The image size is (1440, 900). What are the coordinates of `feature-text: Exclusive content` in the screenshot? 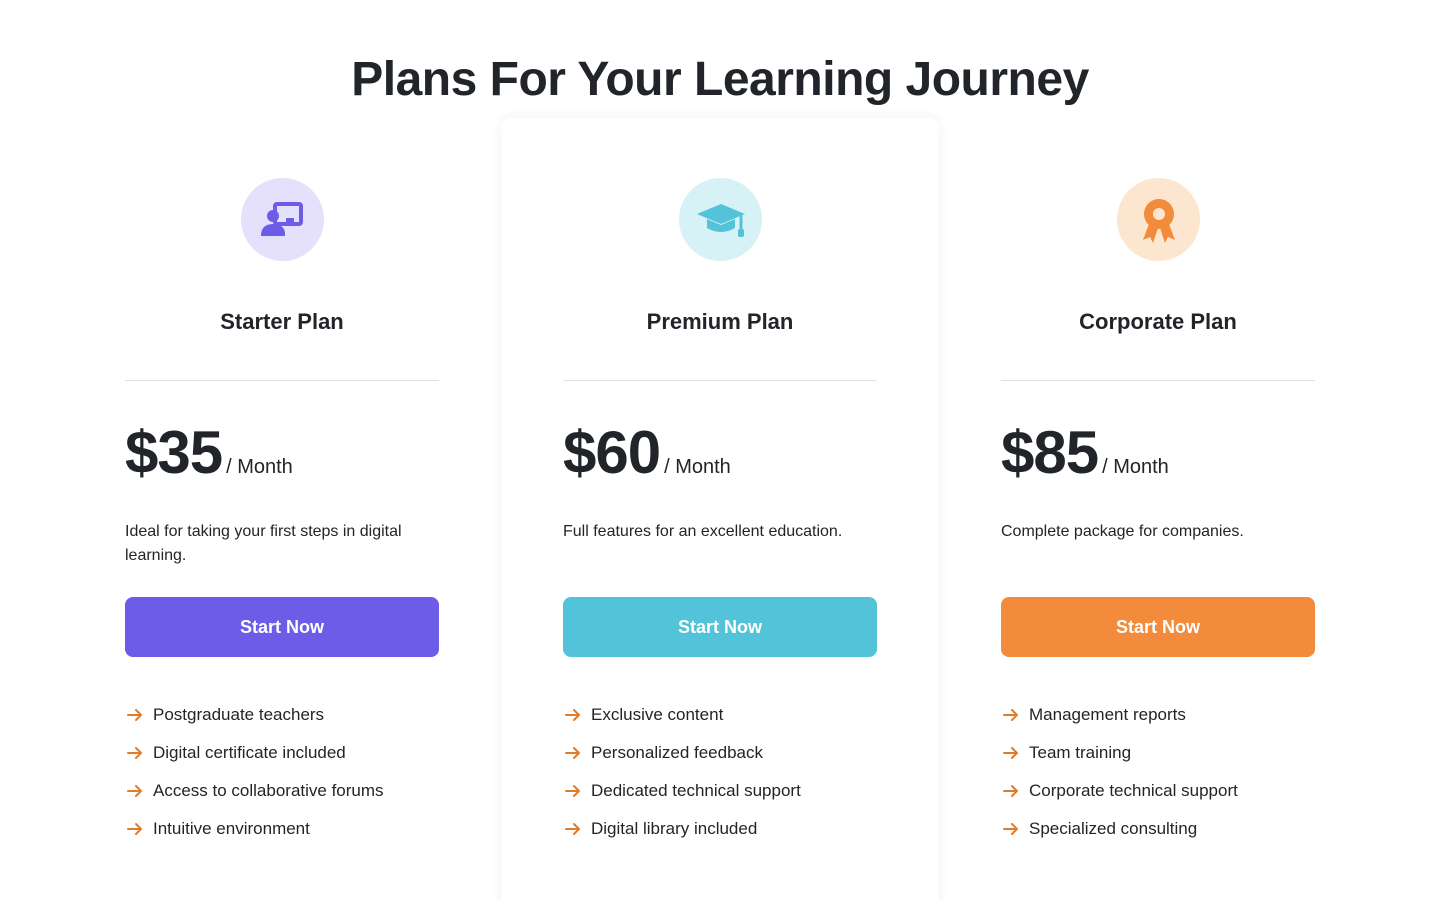 It's located at (657, 714).